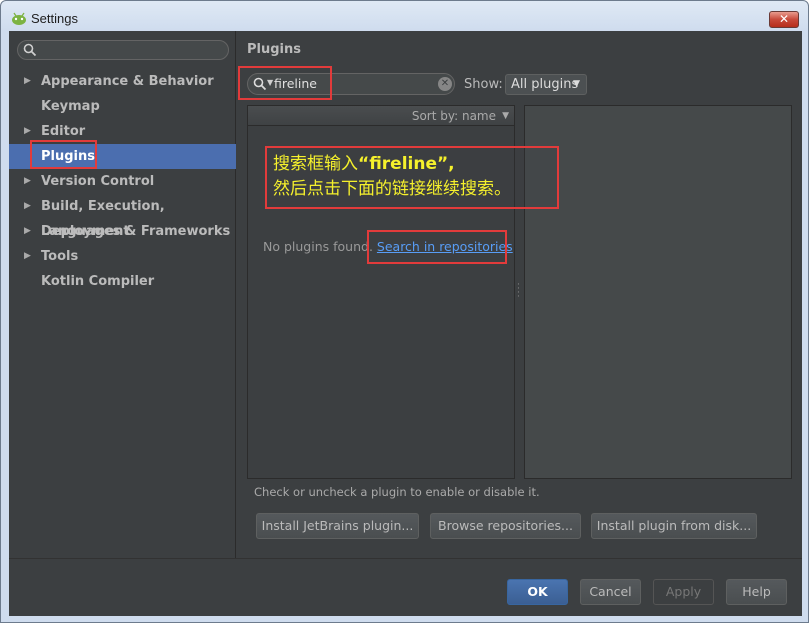  I want to click on annotation-keyword: fireline, so click(403, 164).